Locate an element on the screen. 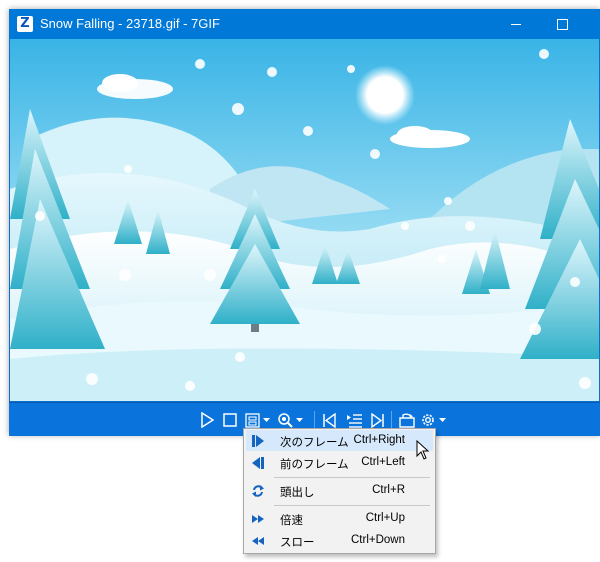 Image resolution: width=600 pixels, height=562 pixels. stop-icon is located at coordinates (230, 420).